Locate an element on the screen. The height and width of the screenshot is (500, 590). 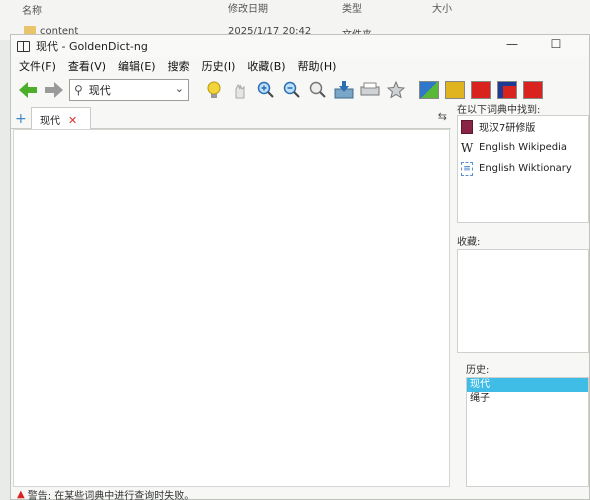
history-item: 绳子 is located at coordinates (527, 399).